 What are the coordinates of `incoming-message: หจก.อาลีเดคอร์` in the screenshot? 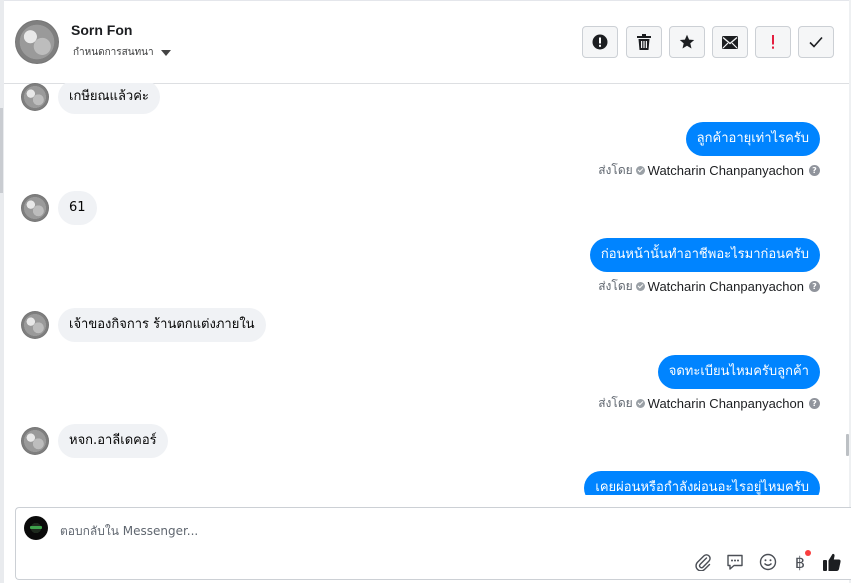 It's located at (94, 441).